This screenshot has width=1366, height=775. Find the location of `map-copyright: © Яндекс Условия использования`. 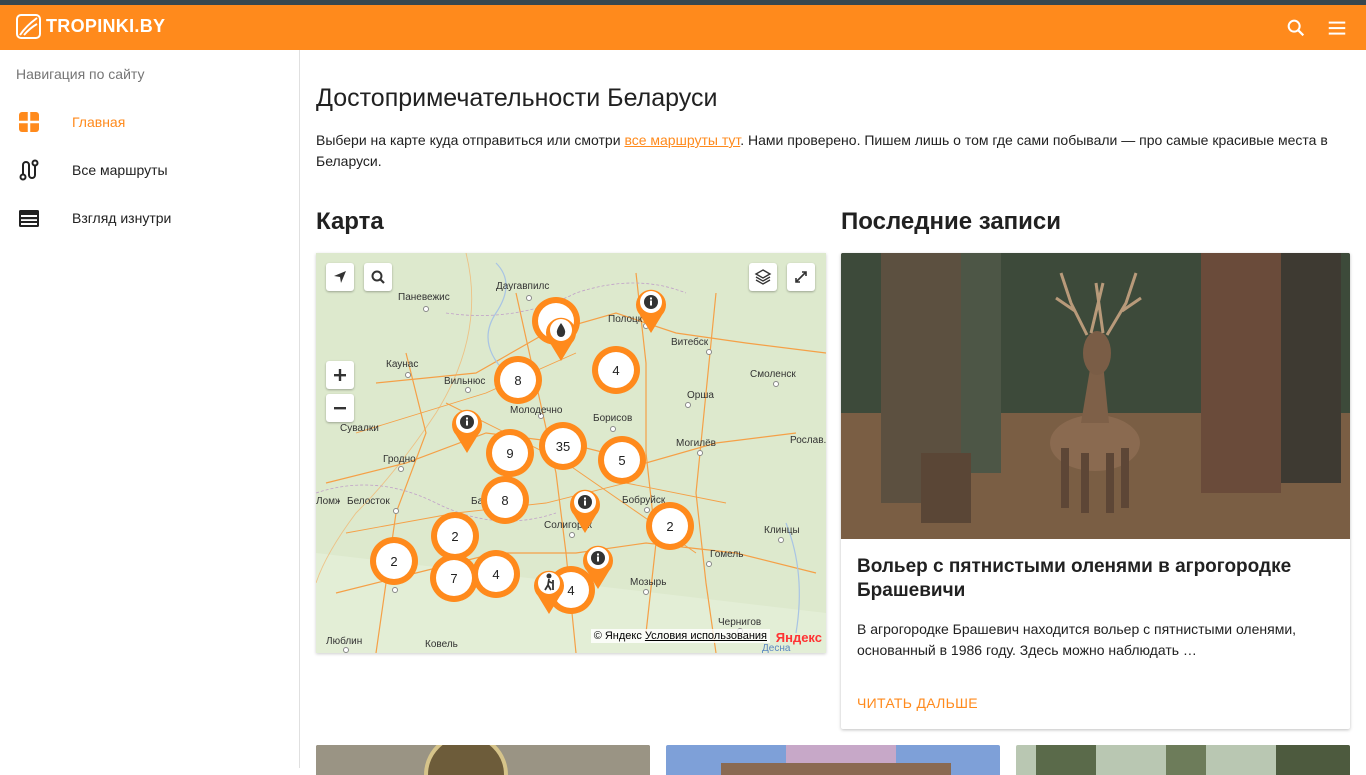

map-copyright: © Яндекс Условия использования is located at coordinates (680, 636).